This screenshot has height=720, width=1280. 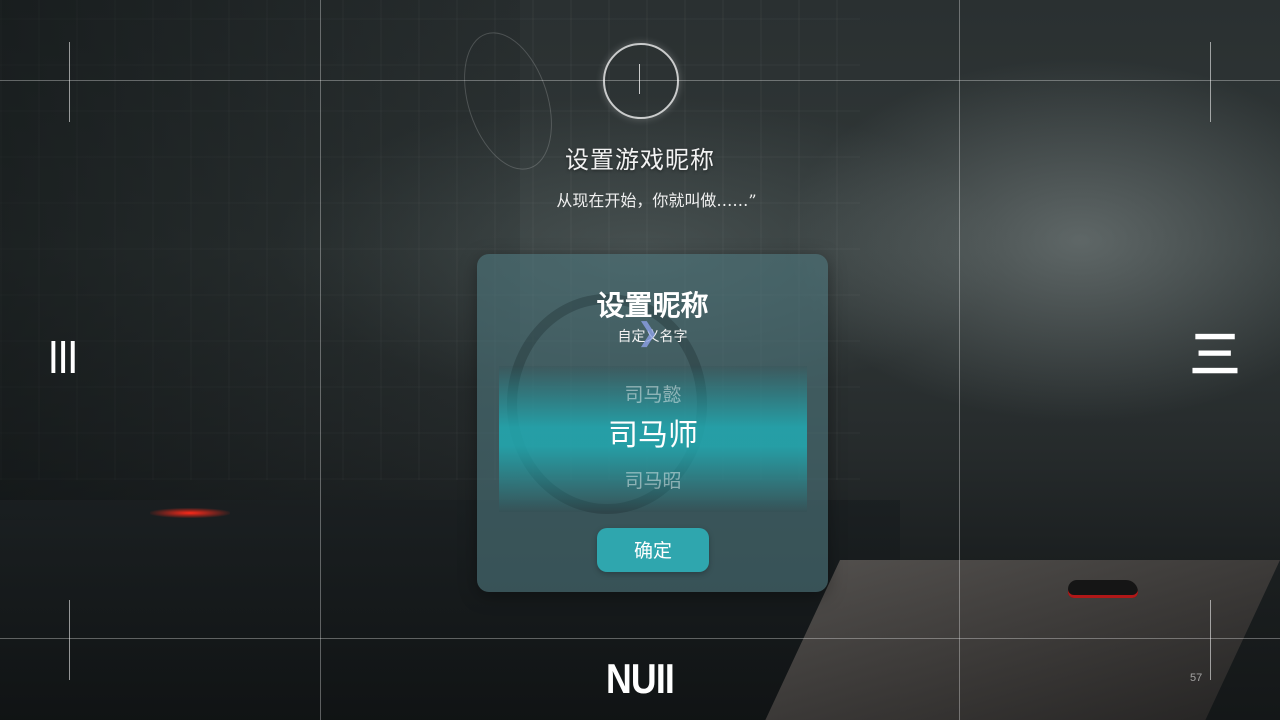 What do you see at coordinates (1103, 589) in the screenshot?
I see `background-vehicle` at bounding box center [1103, 589].